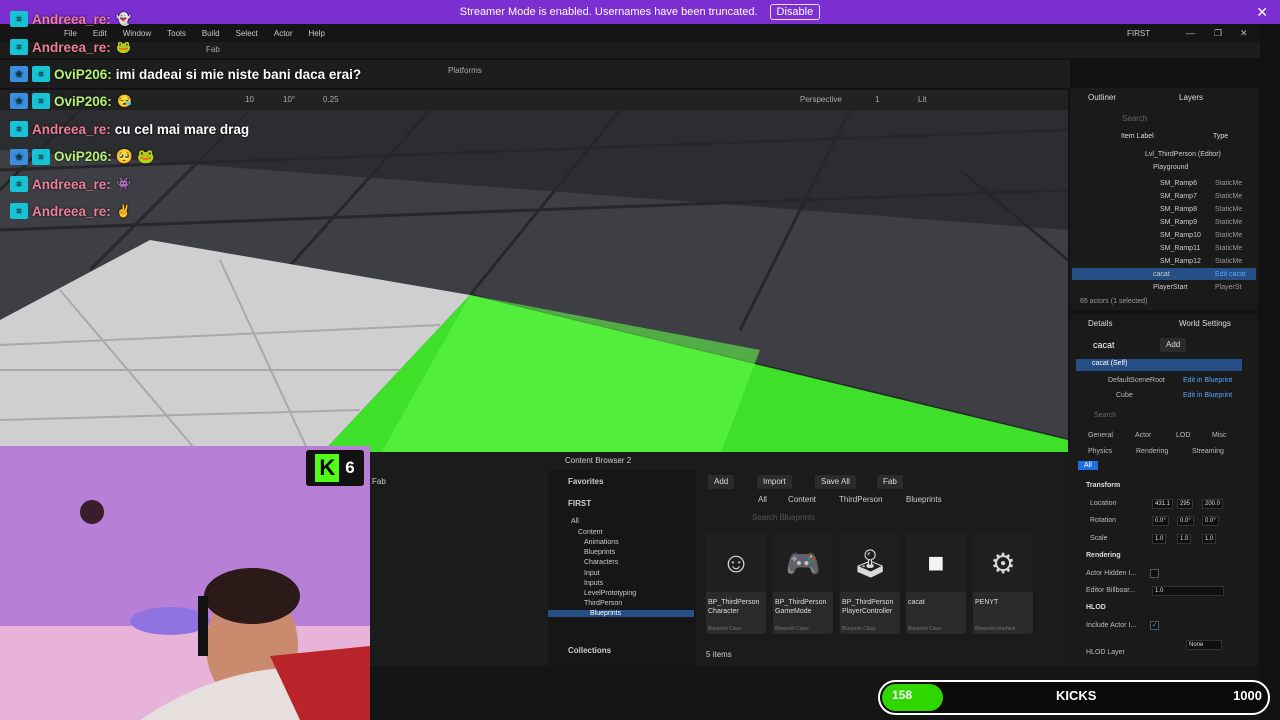  What do you see at coordinates (1164, 196) in the screenshot?
I see `outliner-row: SM_Ramp7 StaticMe` at bounding box center [1164, 196].